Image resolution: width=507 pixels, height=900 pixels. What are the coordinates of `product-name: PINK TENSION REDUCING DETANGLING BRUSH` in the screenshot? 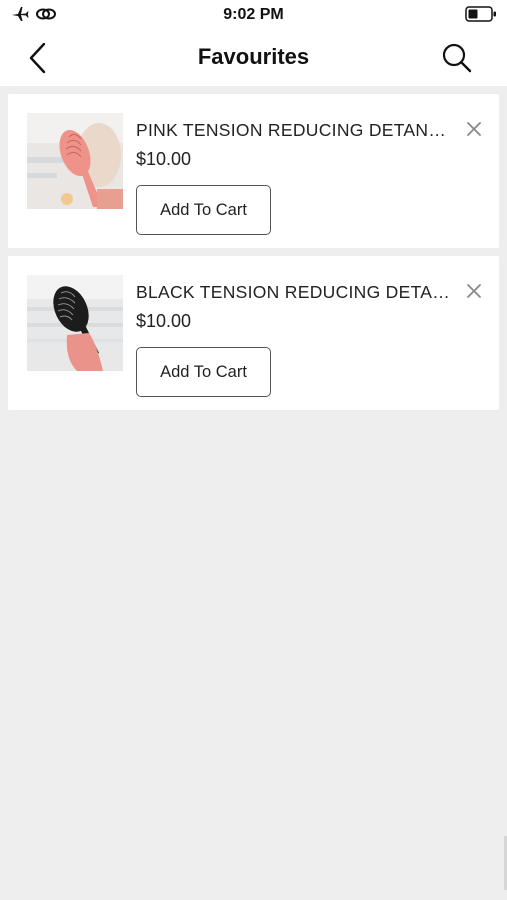 It's located at (296, 130).